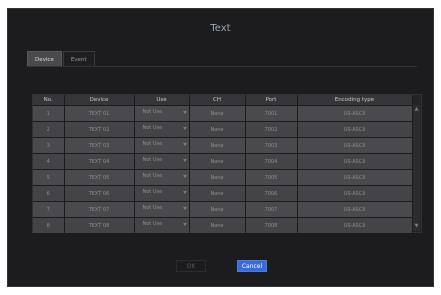 The height and width of the screenshot is (295, 441). What do you see at coordinates (78, 59) in the screenshot?
I see `tab-event: Event` at bounding box center [78, 59].